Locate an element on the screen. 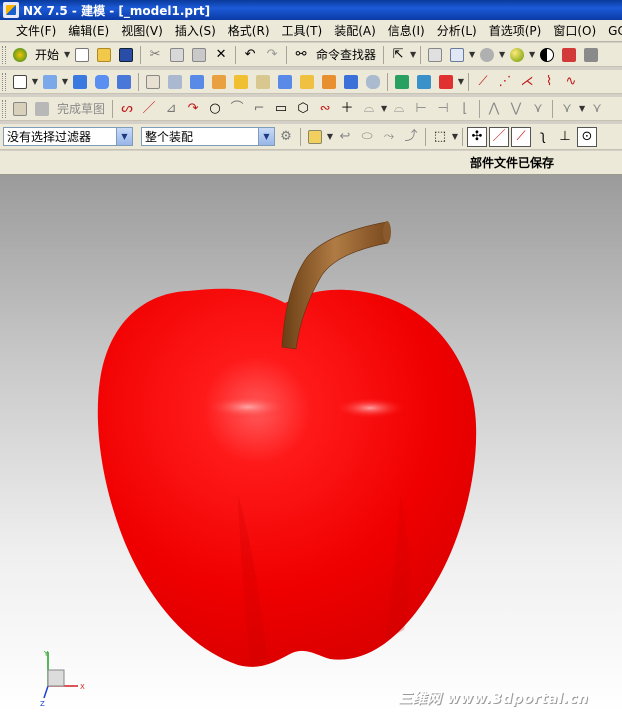 The height and width of the screenshot is (712, 622). offset-face-icon is located at coordinates (329, 82).